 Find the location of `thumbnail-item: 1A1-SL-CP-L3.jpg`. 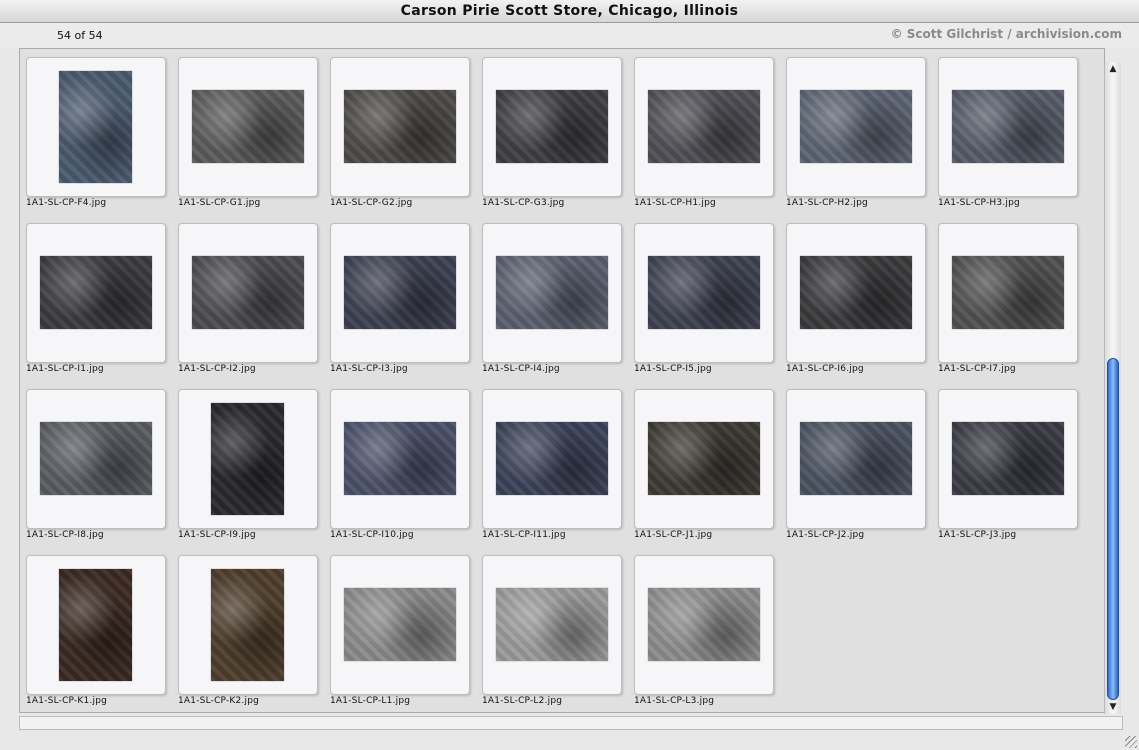

thumbnail-item: 1A1-SL-CP-L3.jpg is located at coordinates (704, 633).